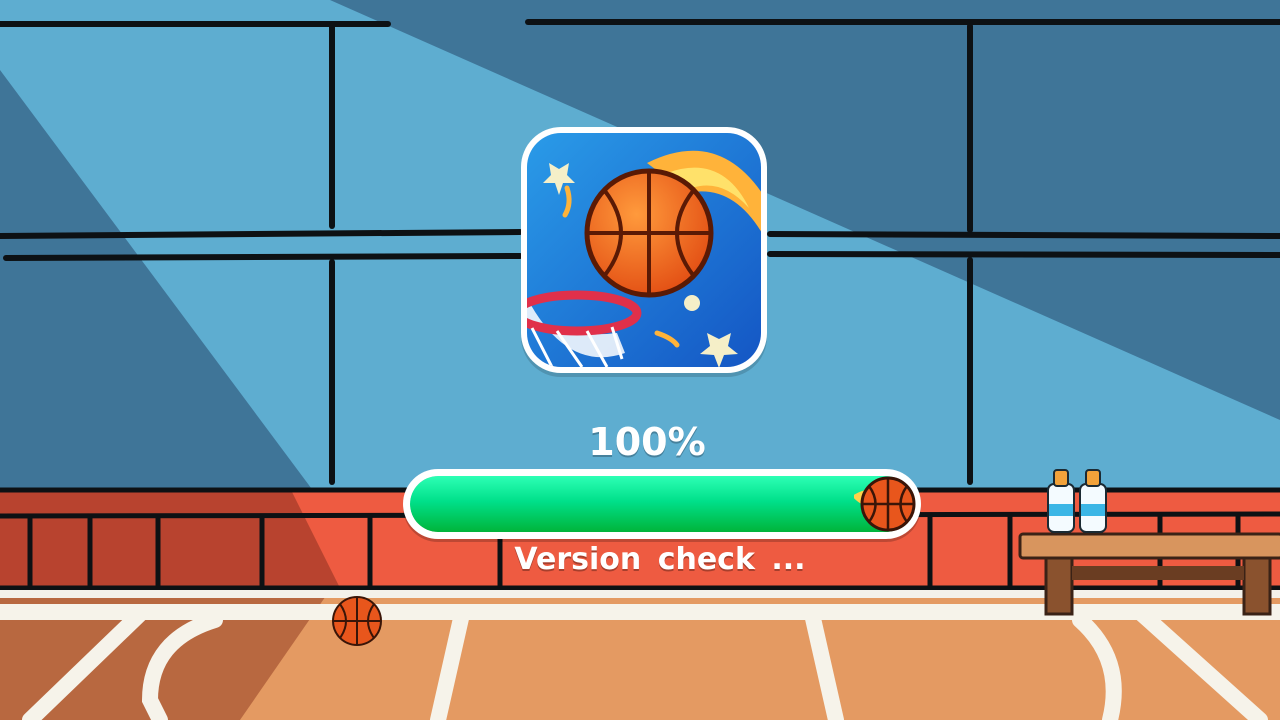  Describe the element at coordinates (644, 250) in the screenshot. I see `game-app-icon` at that location.